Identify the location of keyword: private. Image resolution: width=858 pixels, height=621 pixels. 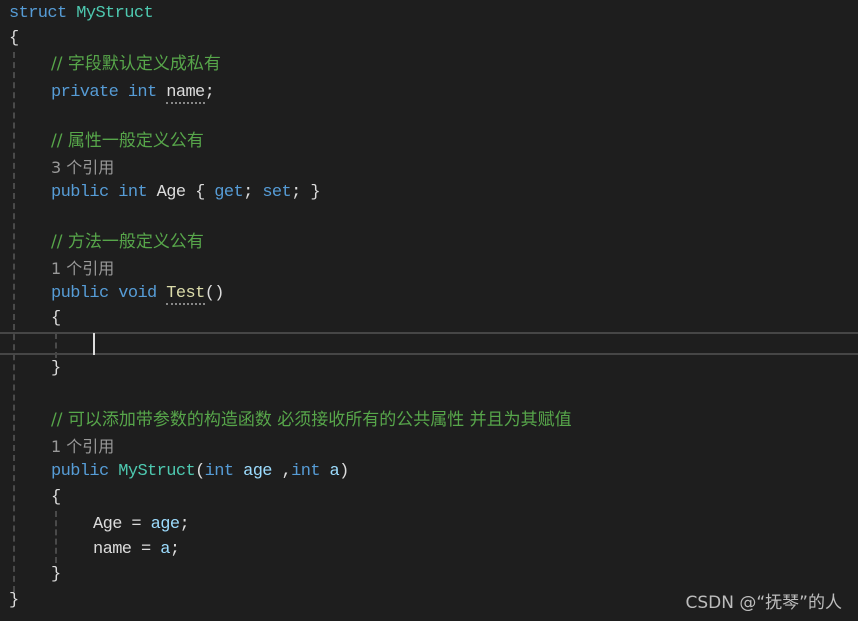
(85, 92).